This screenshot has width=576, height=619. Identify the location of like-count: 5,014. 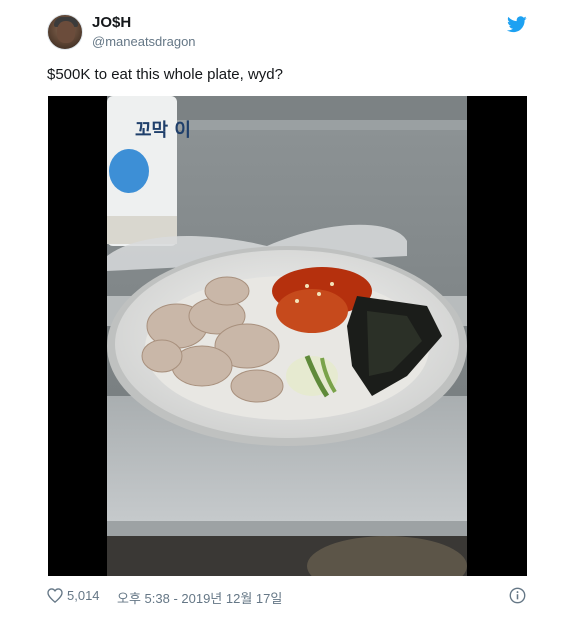
(83, 595).